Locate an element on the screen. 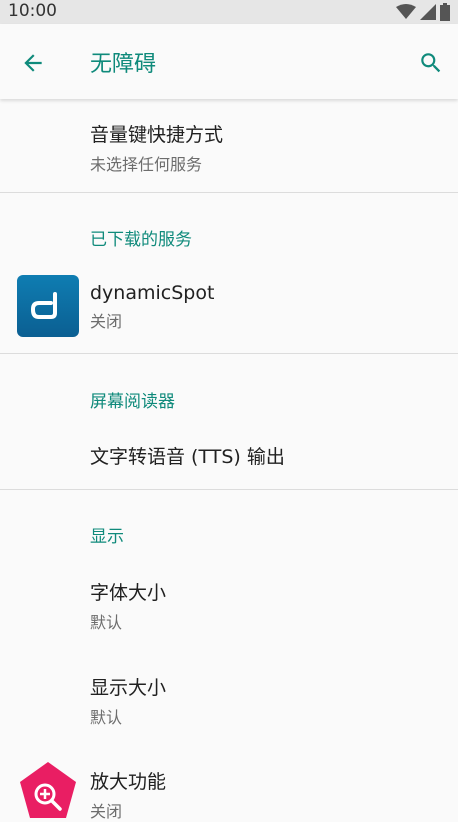 The width and height of the screenshot is (458, 822). display-section-title: 显示 is located at coordinates (107, 537).